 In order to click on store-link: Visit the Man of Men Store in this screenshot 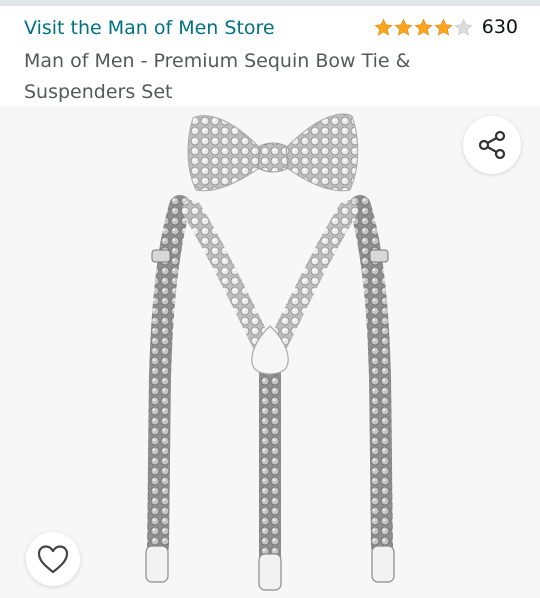, I will do `click(149, 28)`.